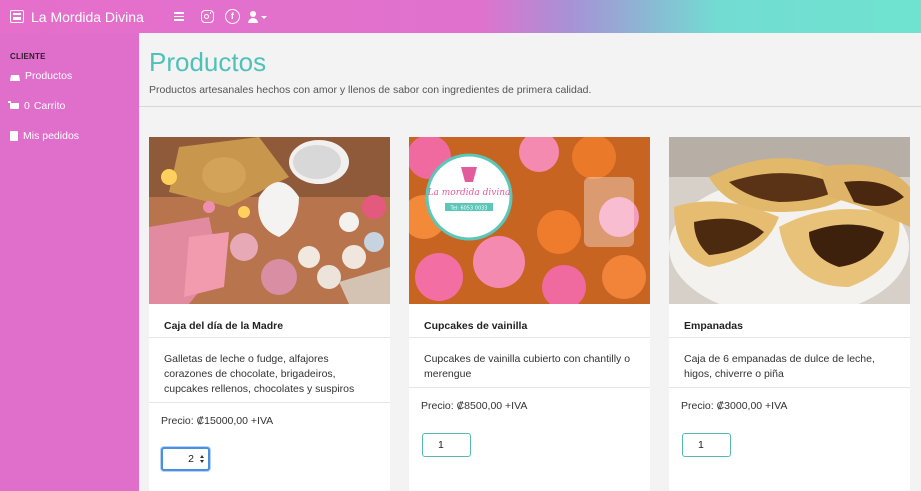  Describe the element at coordinates (469, 193) in the screenshot. I see `logo-text: La mordida divina` at that location.